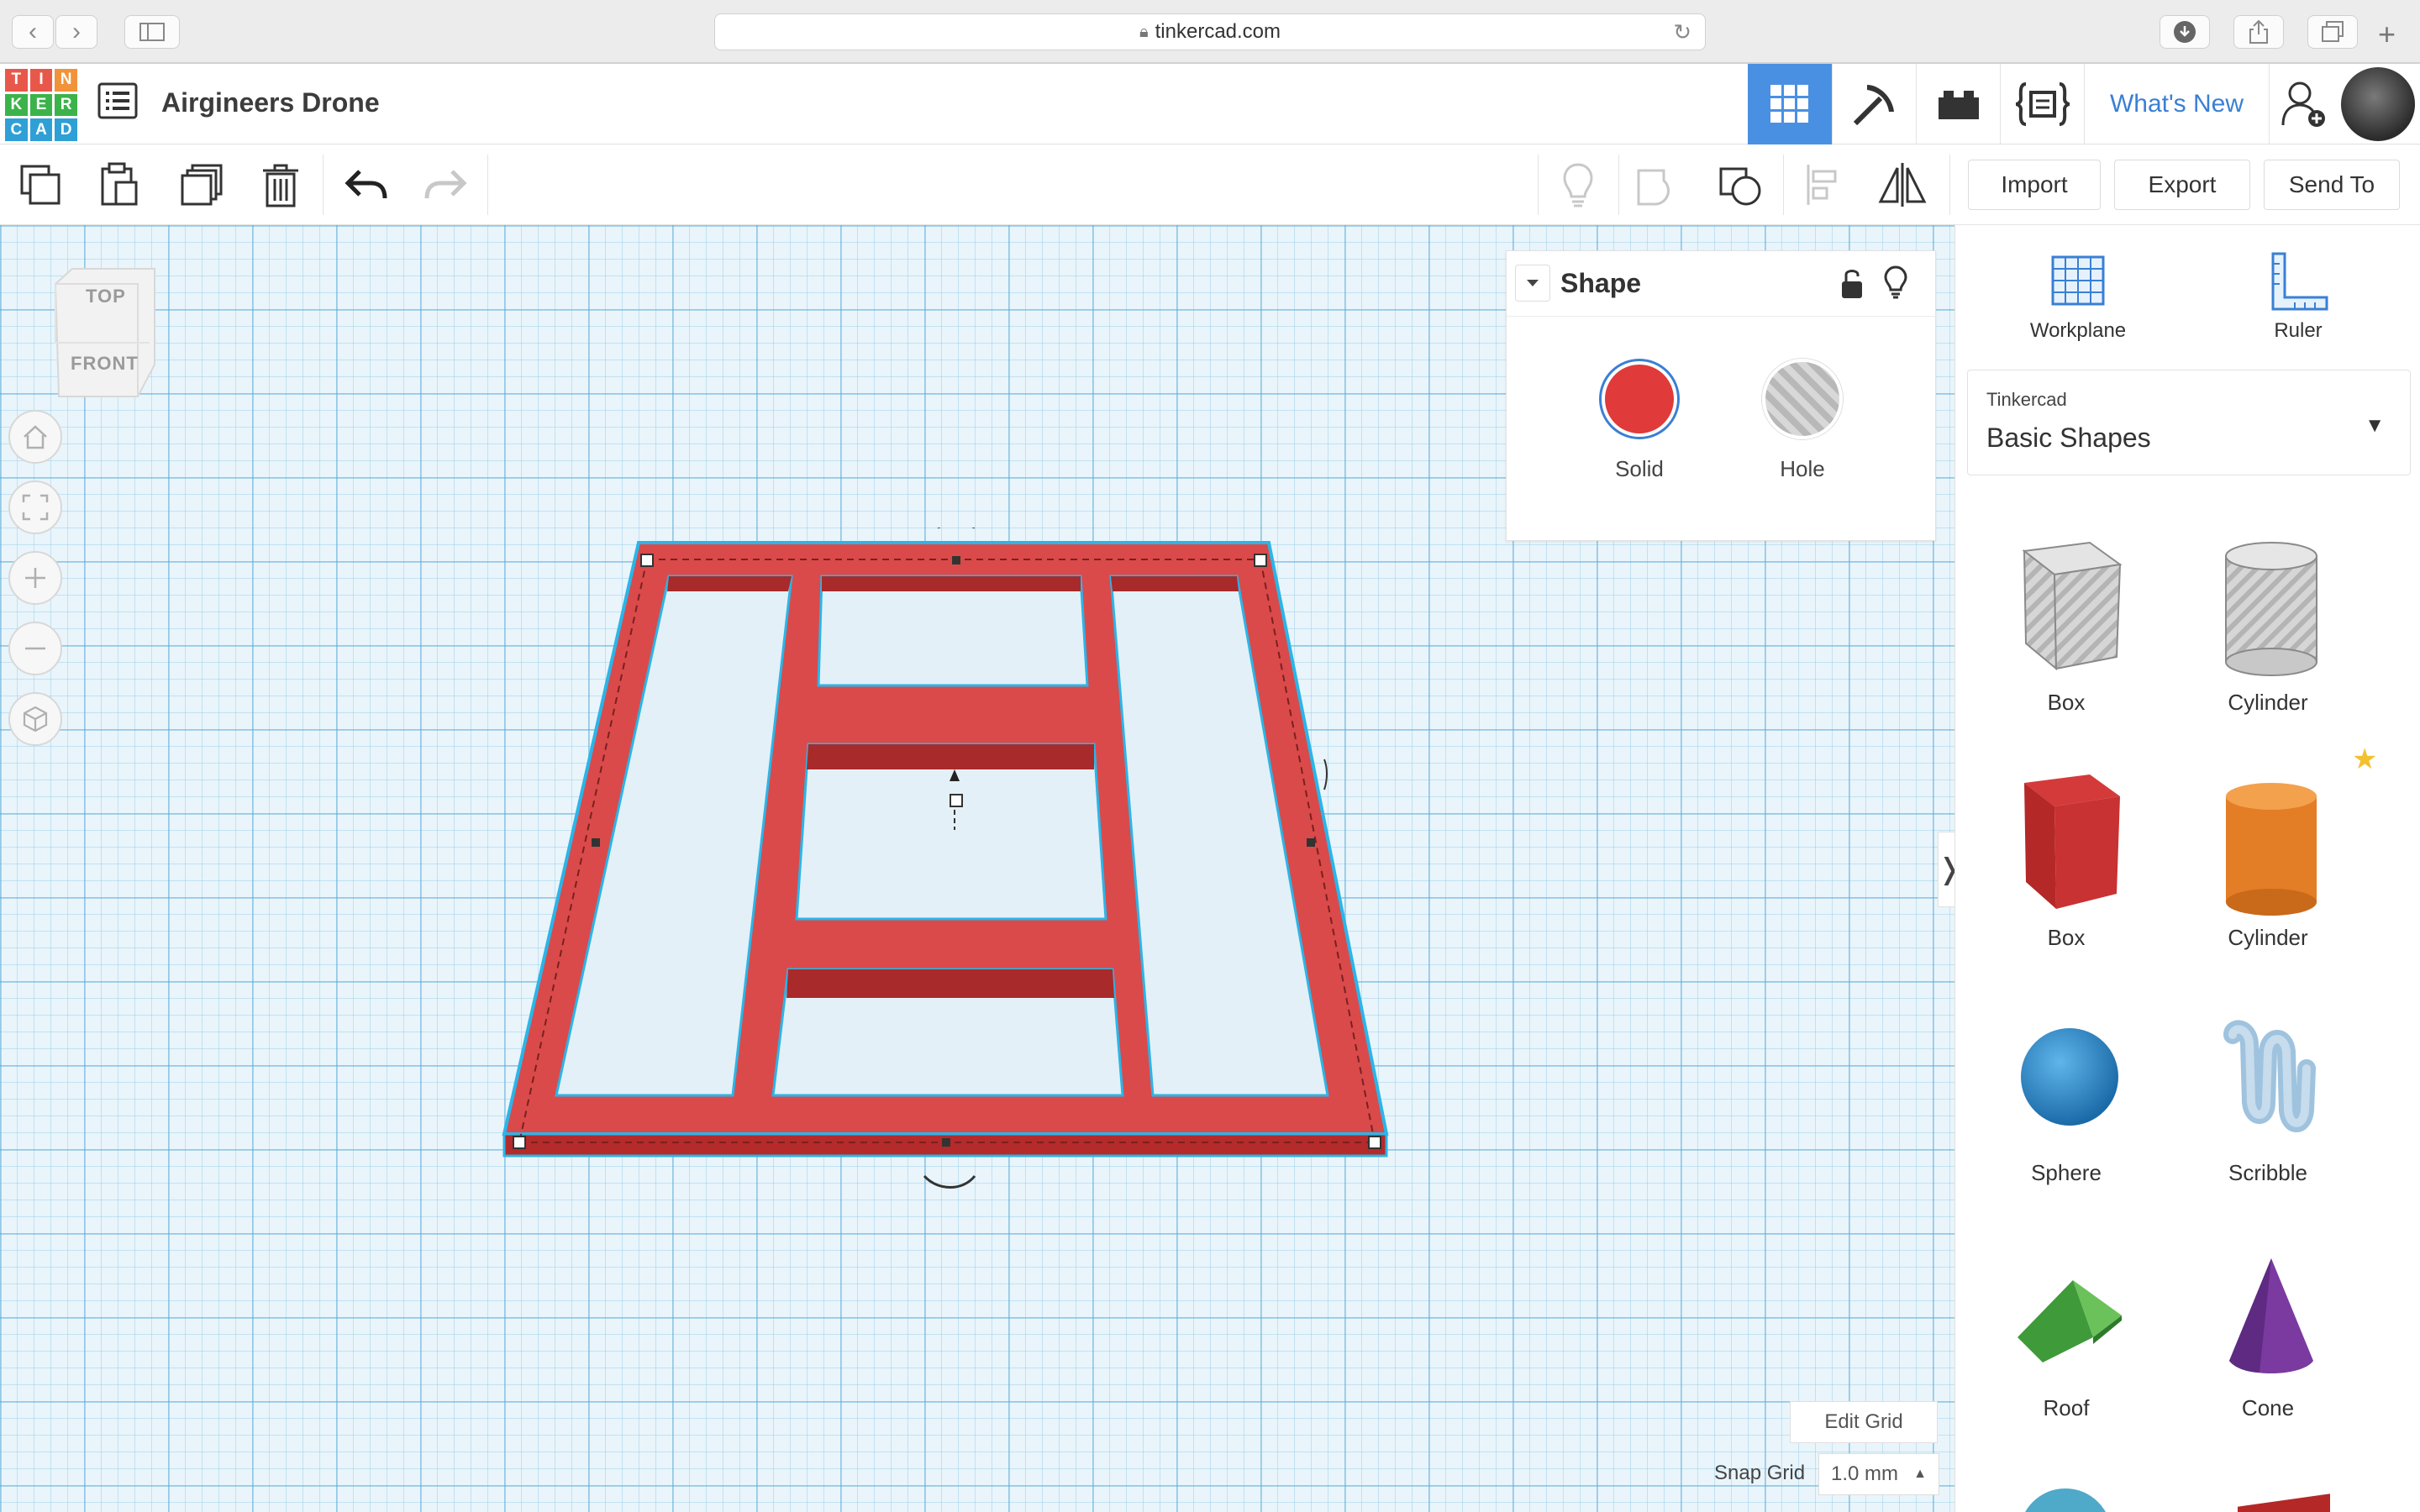 This screenshot has width=2420, height=1512. What do you see at coordinates (2066, 1093) in the screenshot?
I see `shape-item-sphere: Sphere` at bounding box center [2066, 1093].